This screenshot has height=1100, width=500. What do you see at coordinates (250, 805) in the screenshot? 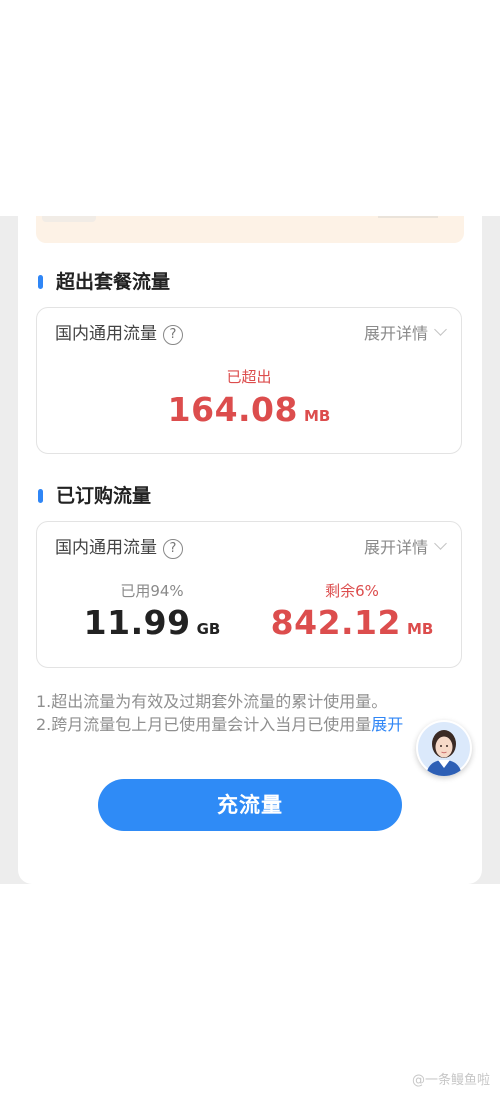
I see `recharge-data-button: 充流量` at bounding box center [250, 805].